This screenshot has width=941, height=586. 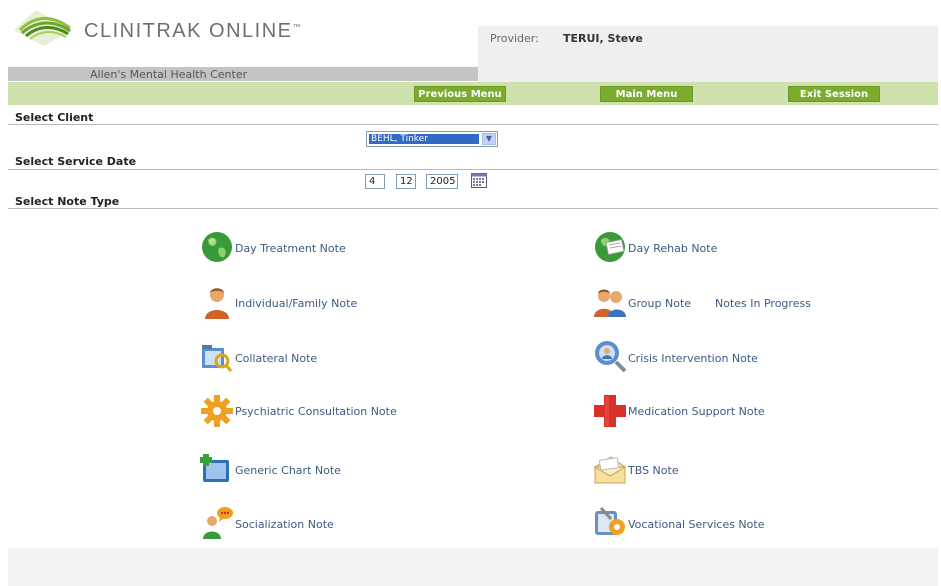 What do you see at coordinates (834, 94) in the screenshot?
I see `exit-session-button: Exit Session` at bounding box center [834, 94].